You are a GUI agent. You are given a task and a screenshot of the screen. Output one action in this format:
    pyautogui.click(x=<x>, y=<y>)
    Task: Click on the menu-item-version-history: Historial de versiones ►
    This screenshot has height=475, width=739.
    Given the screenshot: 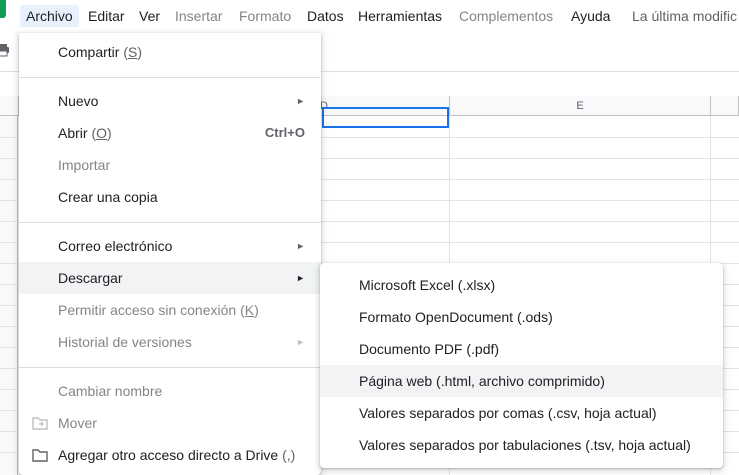 What is the action you would take?
    pyautogui.click(x=170, y=342)
    